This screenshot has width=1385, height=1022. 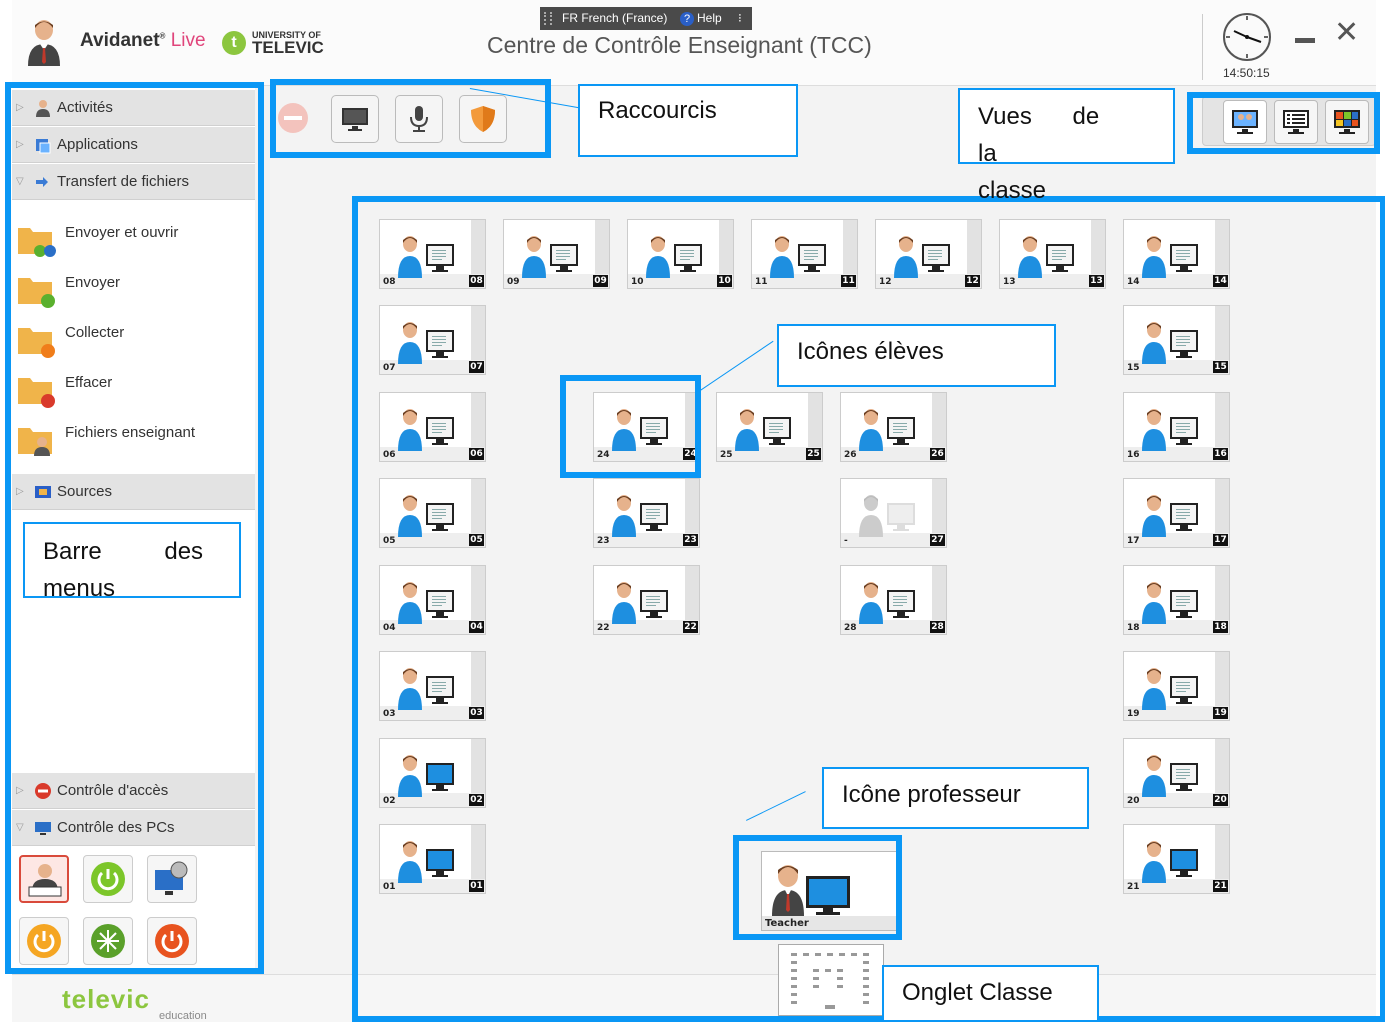 I want to click on student-seat-number: 16, so click(x=1220, y=454).